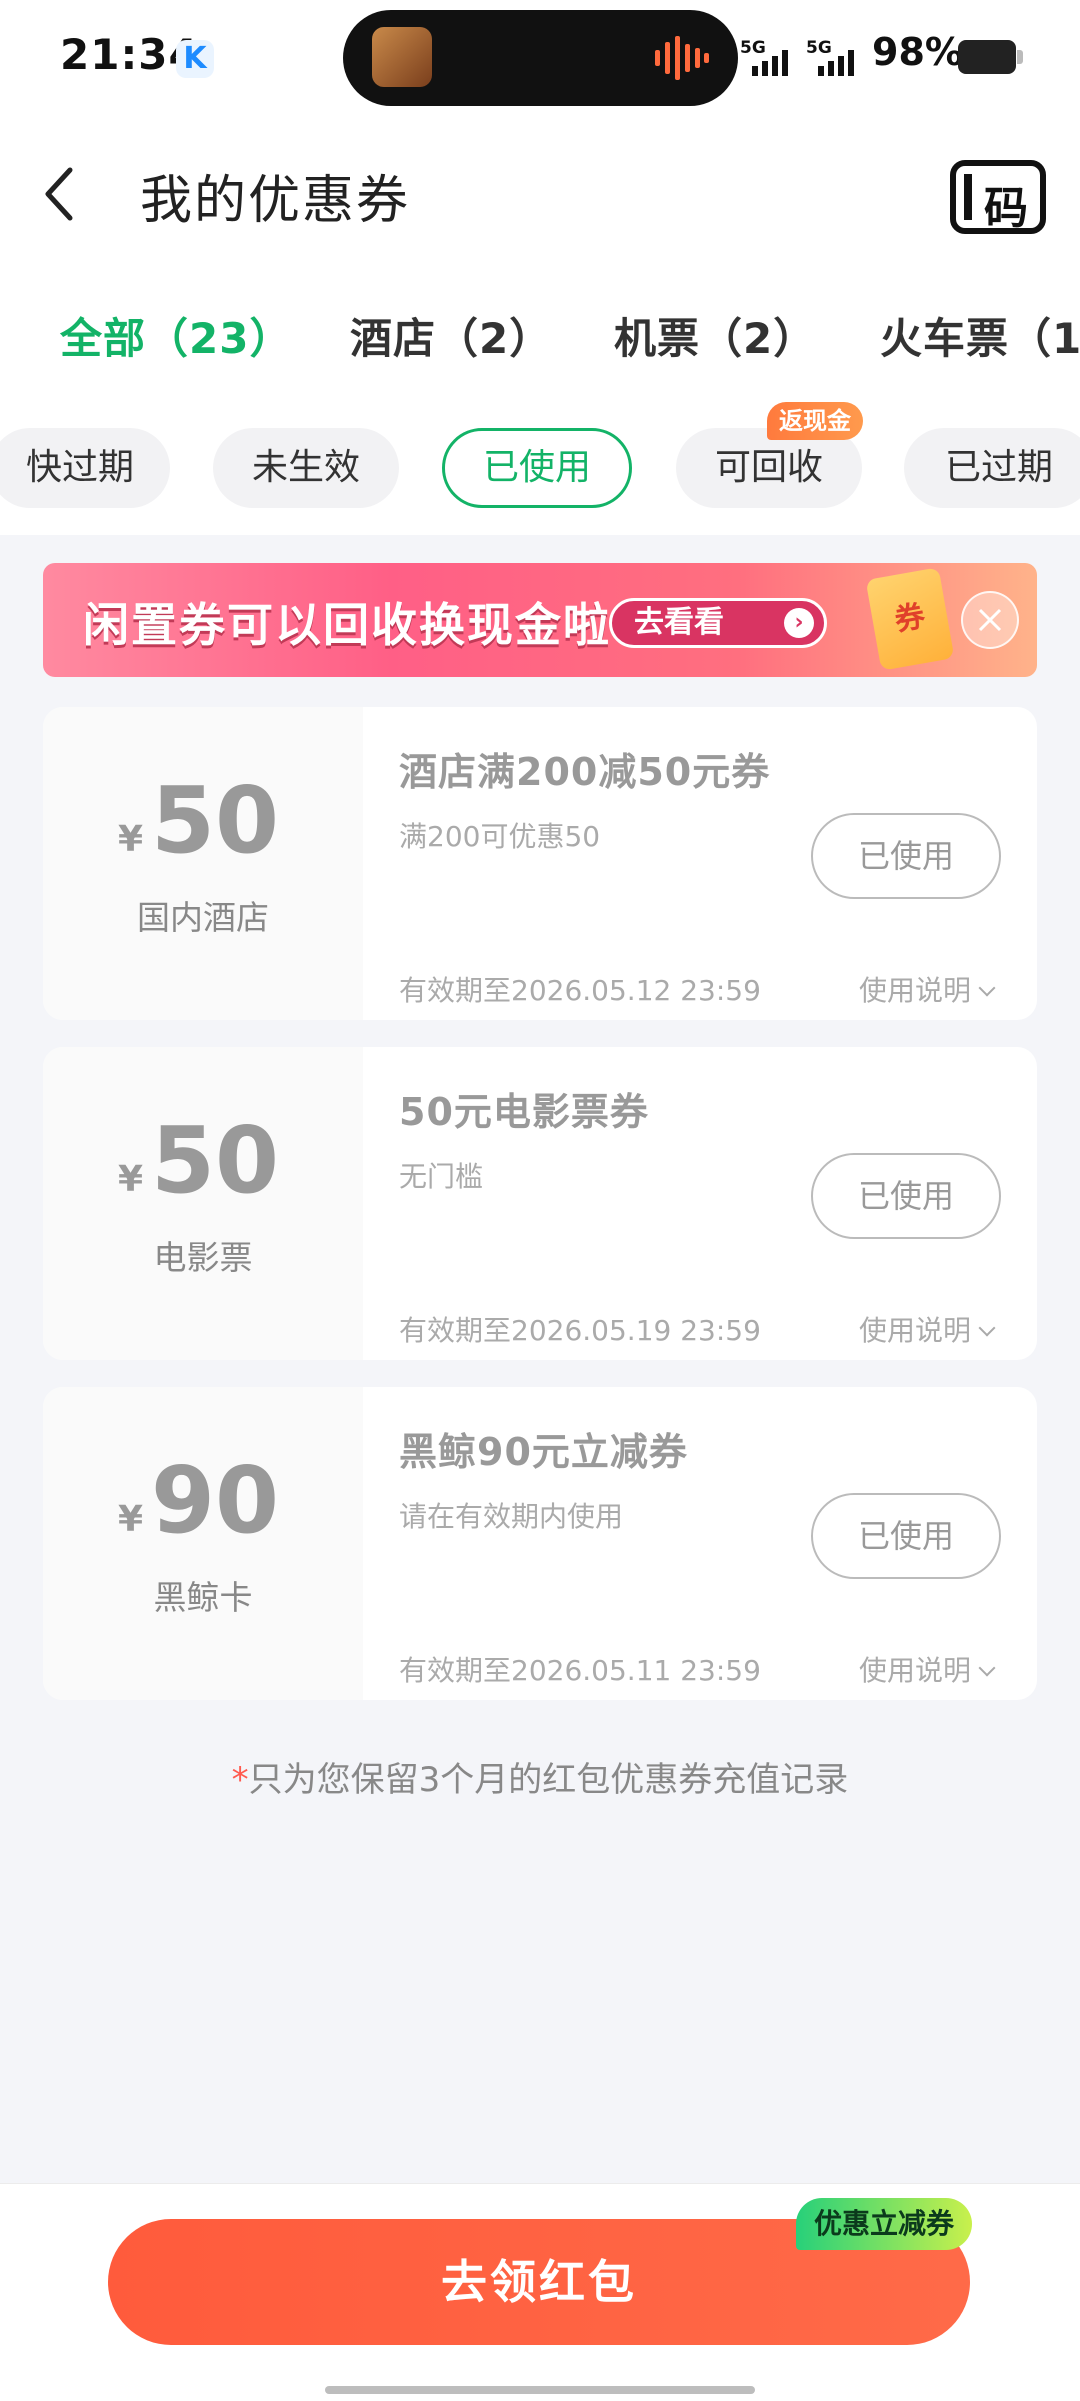 Image resolution: width=1080 pixels, height=2401 pixels. What do you see at coordinates (884, 2224) in the screenshot?
I see `discount-tag: 优惠立减券` at bounding box center [884, 2224].